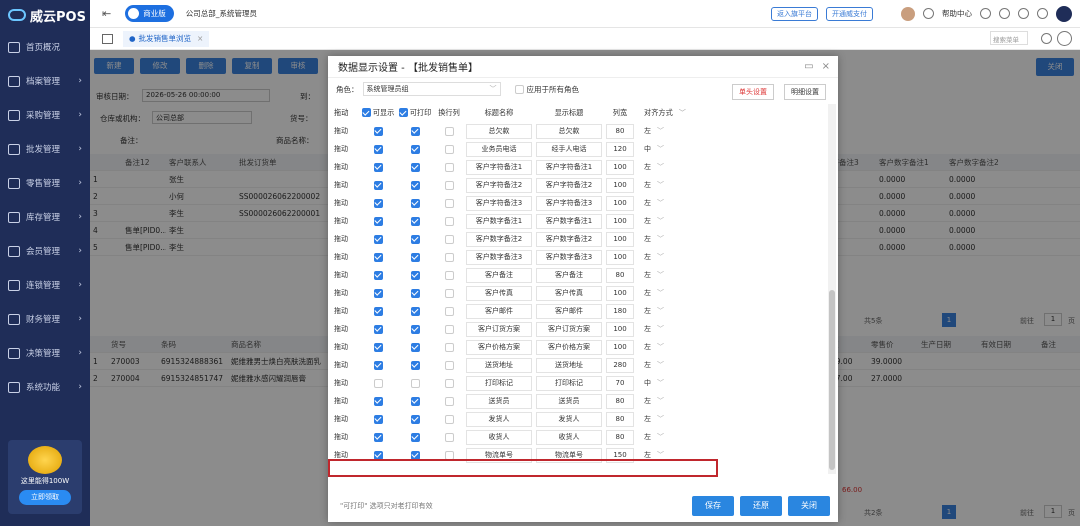 The image size is (1080, 526). Describe the element at coordinates (519, 221) in the screenshot. I see `settings-row: 拖动 客户数字备注1 客户数字备注1 100 左 ﹀` at that location.